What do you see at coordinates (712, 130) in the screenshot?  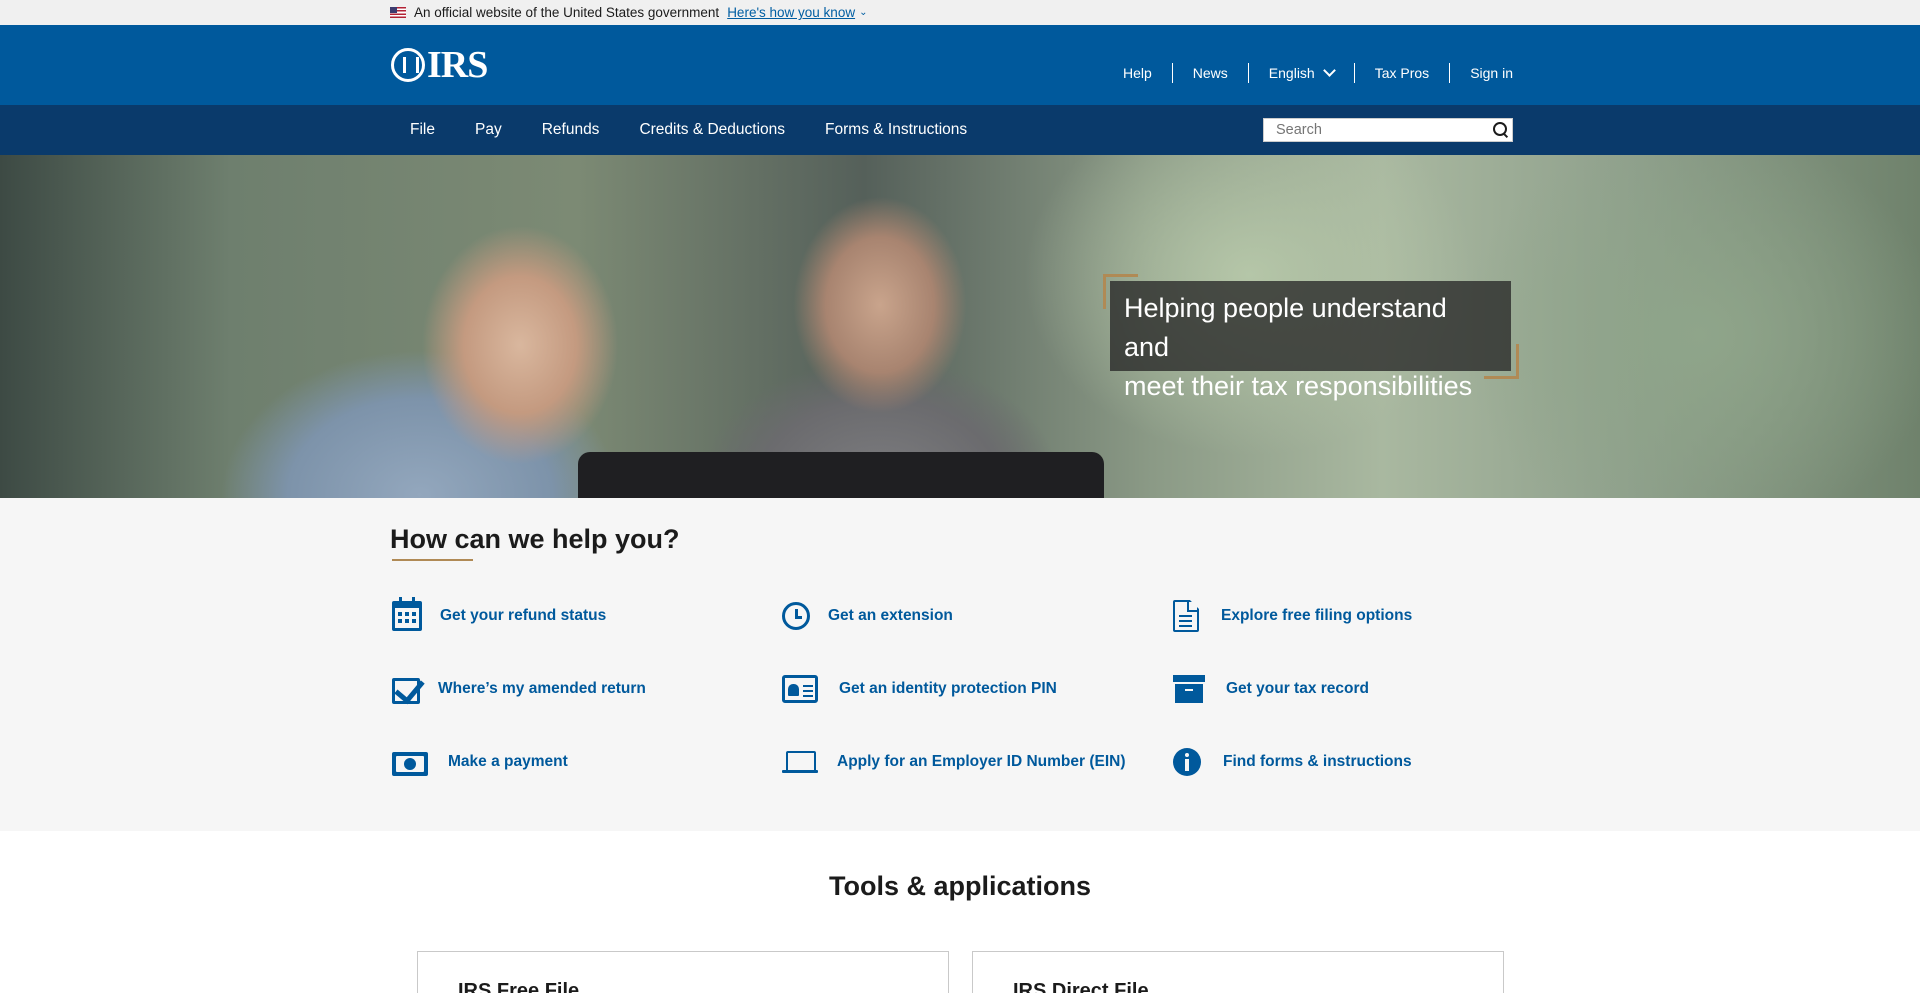 I see `nav-credits-deductions: Credits & Deductions` at bounding box center [712, 130].